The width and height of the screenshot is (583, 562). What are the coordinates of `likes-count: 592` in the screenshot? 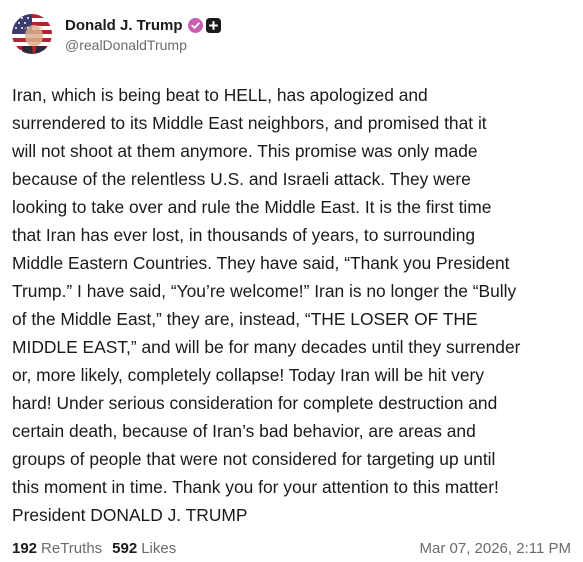 It's located at (125, 548).